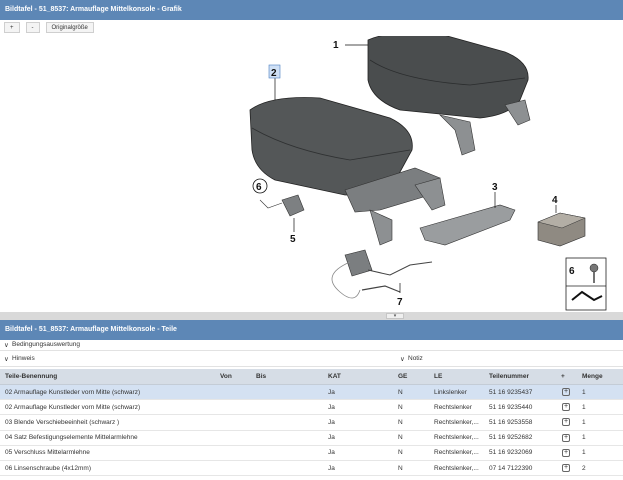  What do you see at coordinates (336, 45) in the screenshot?
I see `callout-1: 1` at bounding box center [336, 45].